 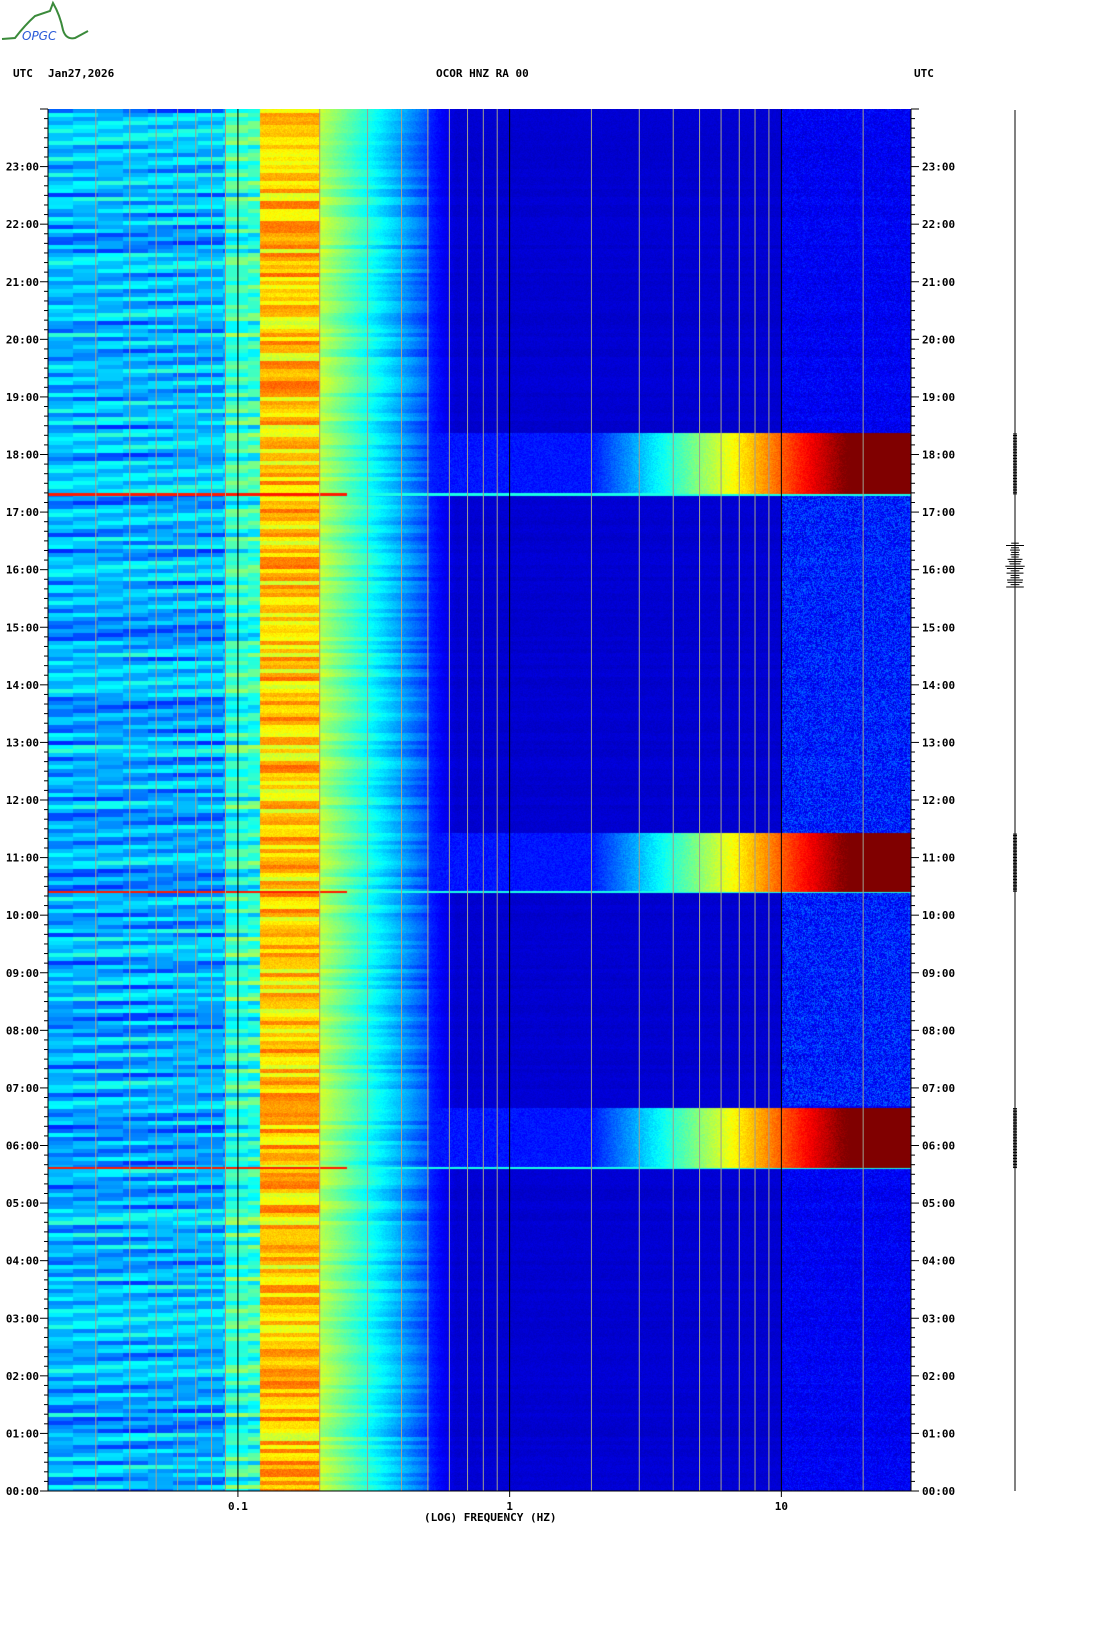 I want to click on y-tick-label-right: 03:00, so click(x=938, y=1318).